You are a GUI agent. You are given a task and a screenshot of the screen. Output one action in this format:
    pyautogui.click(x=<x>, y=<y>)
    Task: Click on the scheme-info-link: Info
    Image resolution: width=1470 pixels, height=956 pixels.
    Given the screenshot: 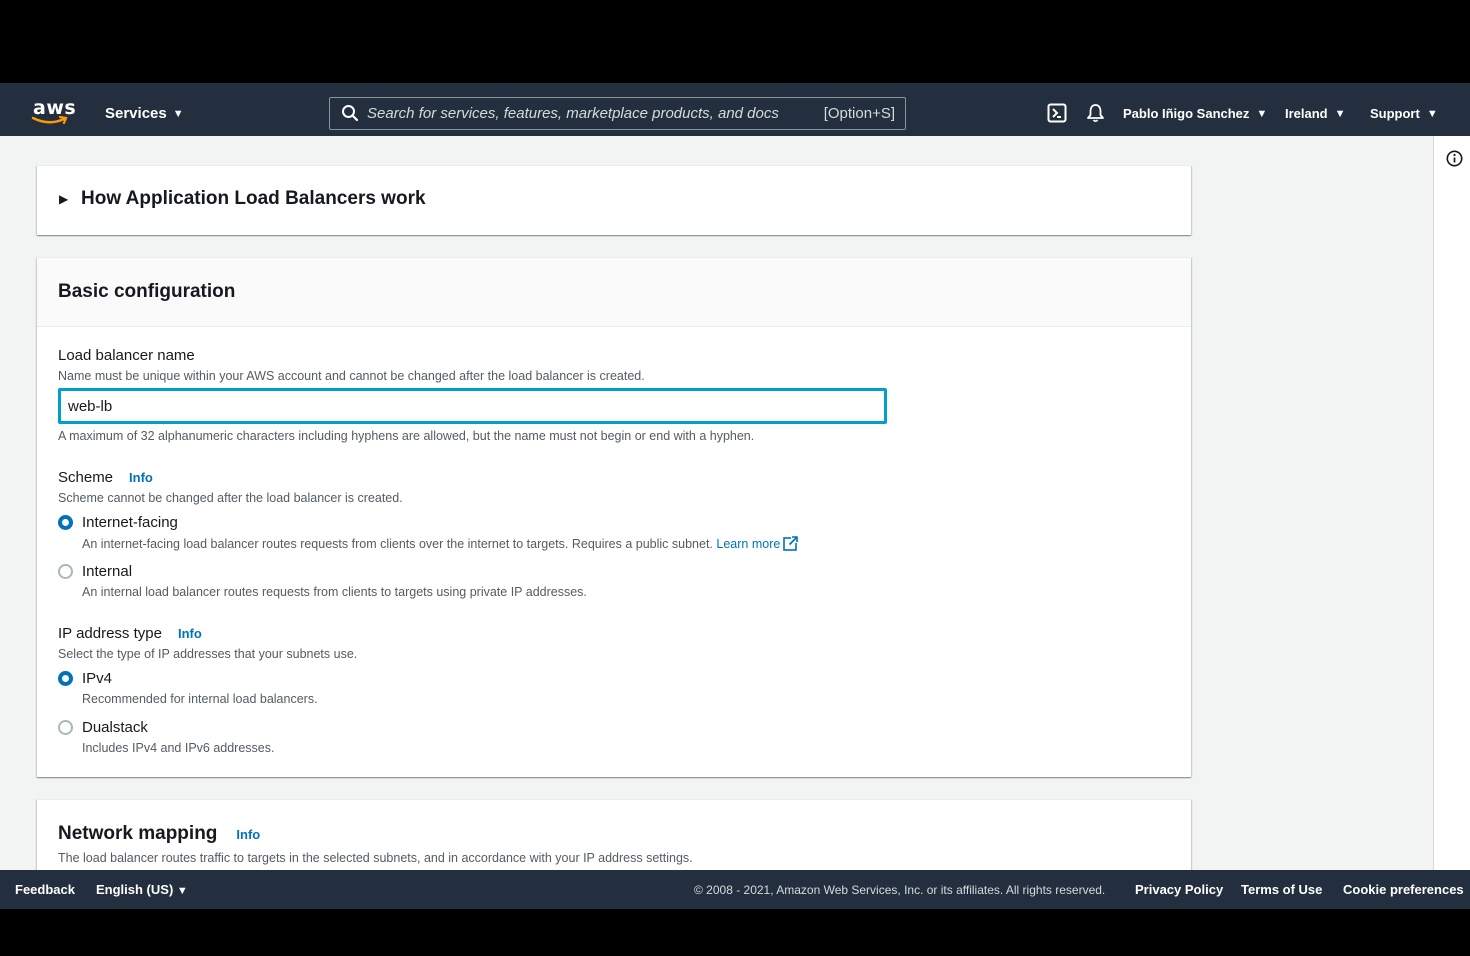 What is the action you would take?
    pyautogui.click(x=141, y=477)
    